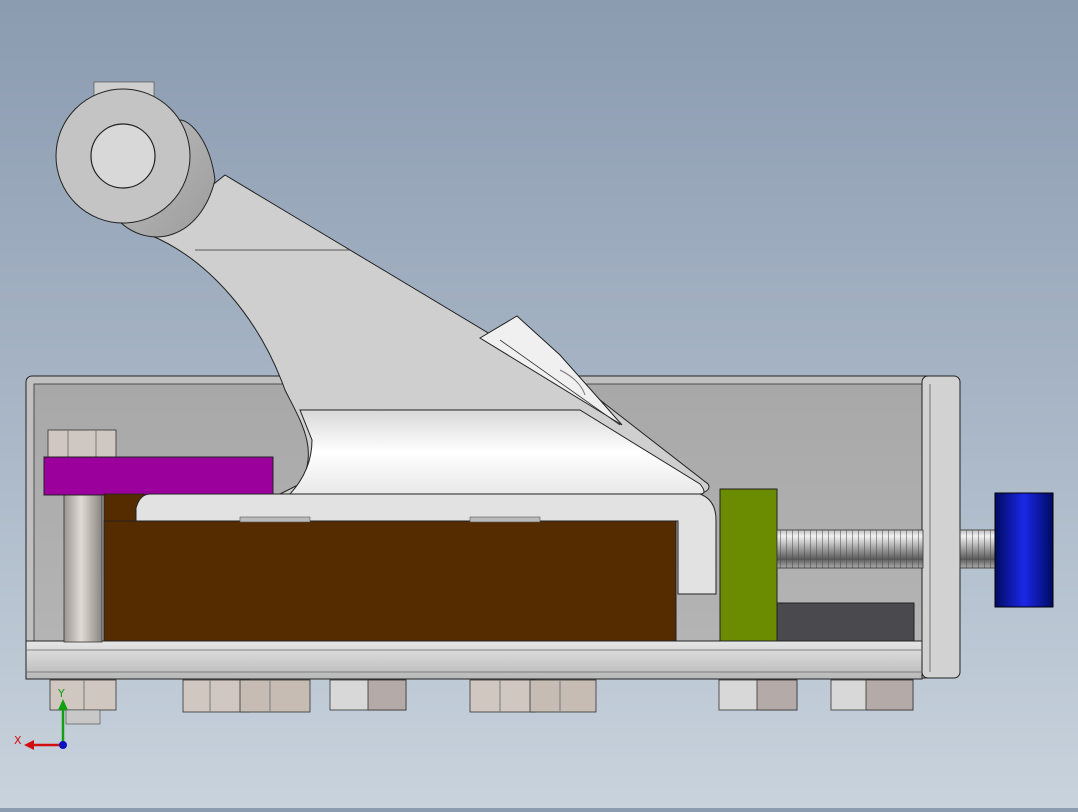  Describe the element at coordinates (390, 581) in the screenshot. I see `clamp-block` at that location.